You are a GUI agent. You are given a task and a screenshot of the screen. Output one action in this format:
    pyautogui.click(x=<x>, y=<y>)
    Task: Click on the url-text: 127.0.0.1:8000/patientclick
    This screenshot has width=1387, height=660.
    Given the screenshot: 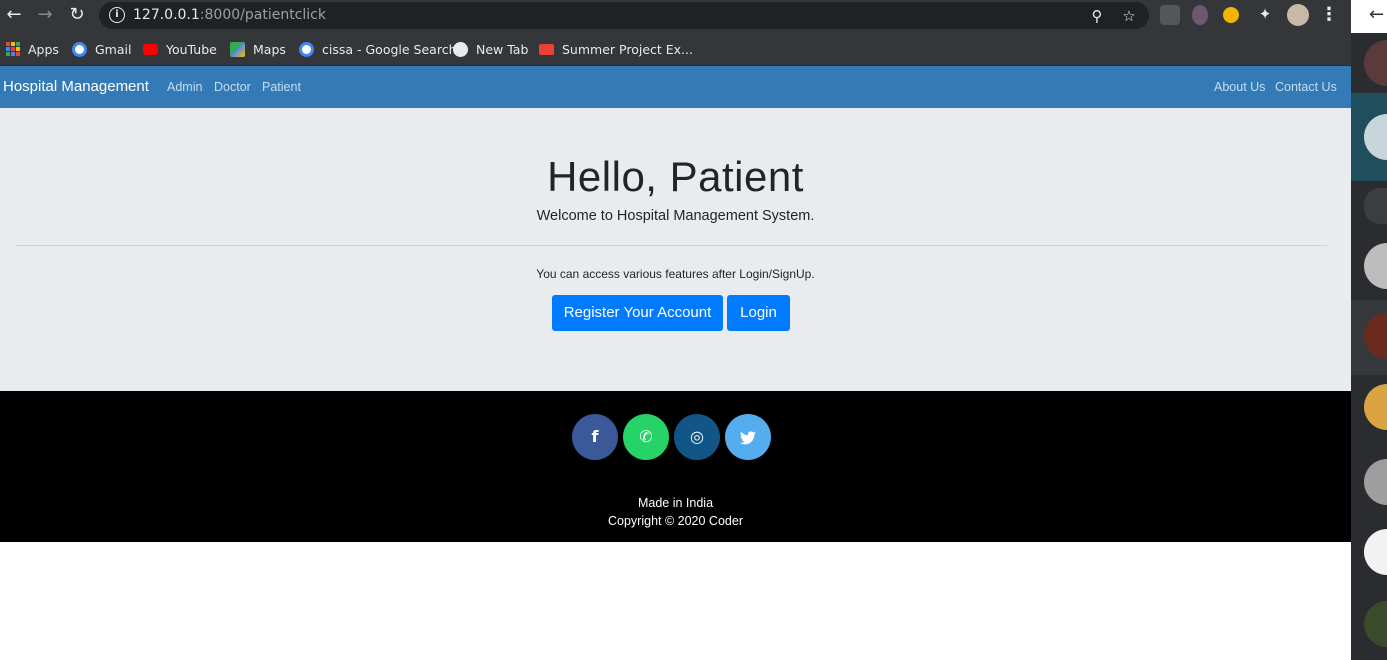 What is the action you would take?
    pyautogui.click(x=229, y=15)
    